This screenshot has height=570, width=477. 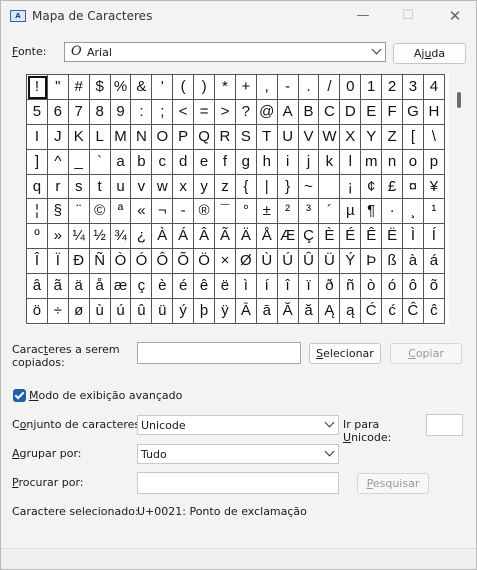 I want to click on char-cell: Ì, so click(x=413, y=237).